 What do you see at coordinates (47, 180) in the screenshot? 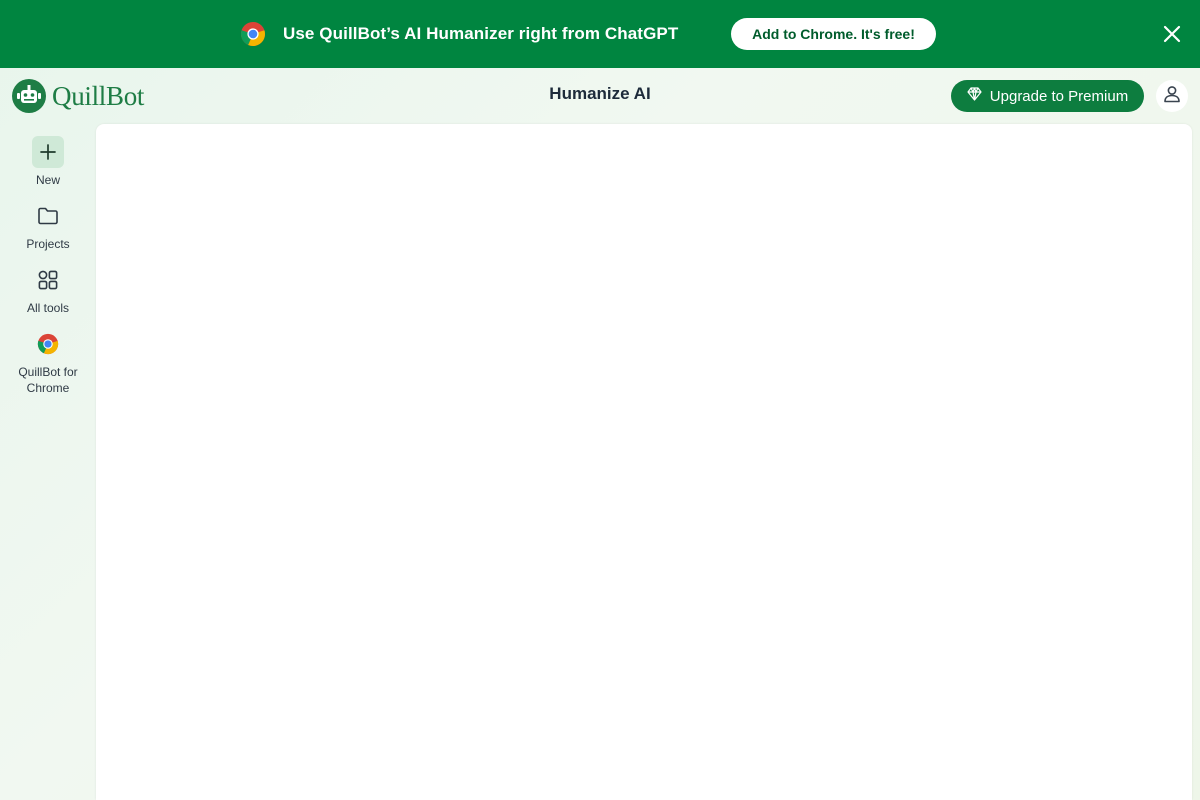
I see `sidebar-item-label: New` at bounding box center [47, 180].